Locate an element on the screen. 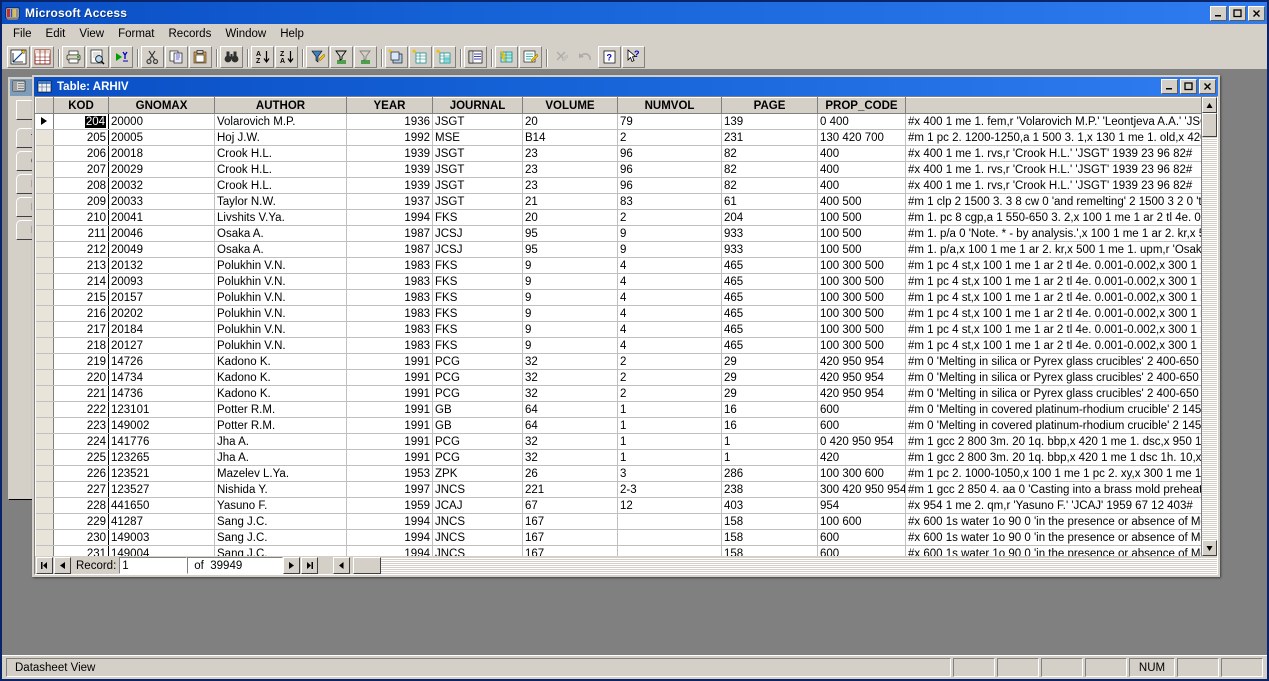 This screenshot has height=681, width=1269. cell-kod: 225 is located at coordinates (81, 457).